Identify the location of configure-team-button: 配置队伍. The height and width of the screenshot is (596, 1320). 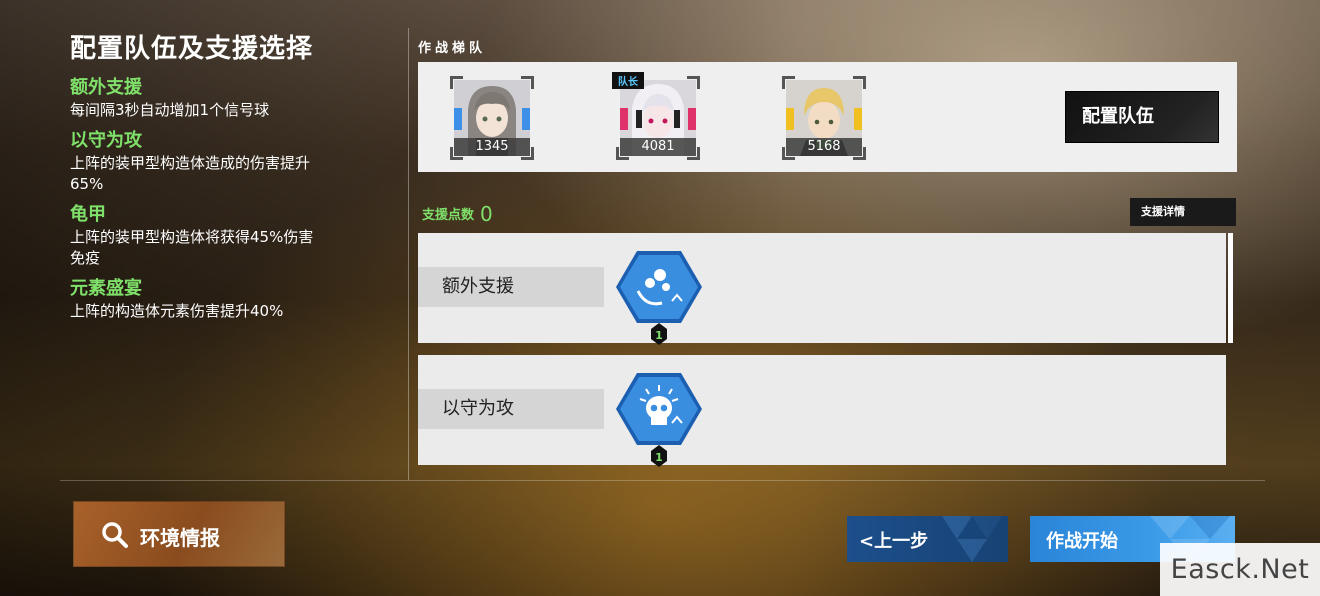
(1142, 117).